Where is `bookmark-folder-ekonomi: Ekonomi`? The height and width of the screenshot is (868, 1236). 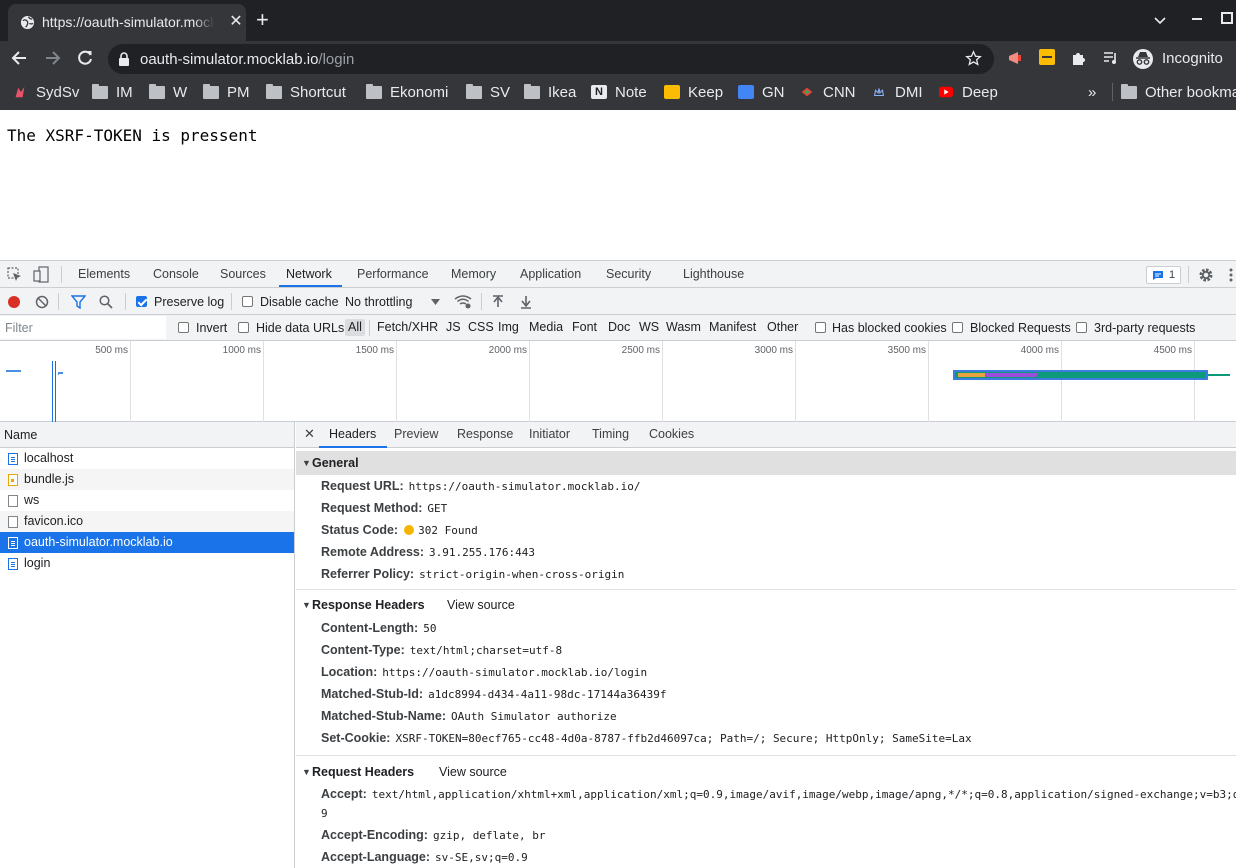 bookmark-folder-ekonomi: Ekonomi is located at coordinates (407, 92).